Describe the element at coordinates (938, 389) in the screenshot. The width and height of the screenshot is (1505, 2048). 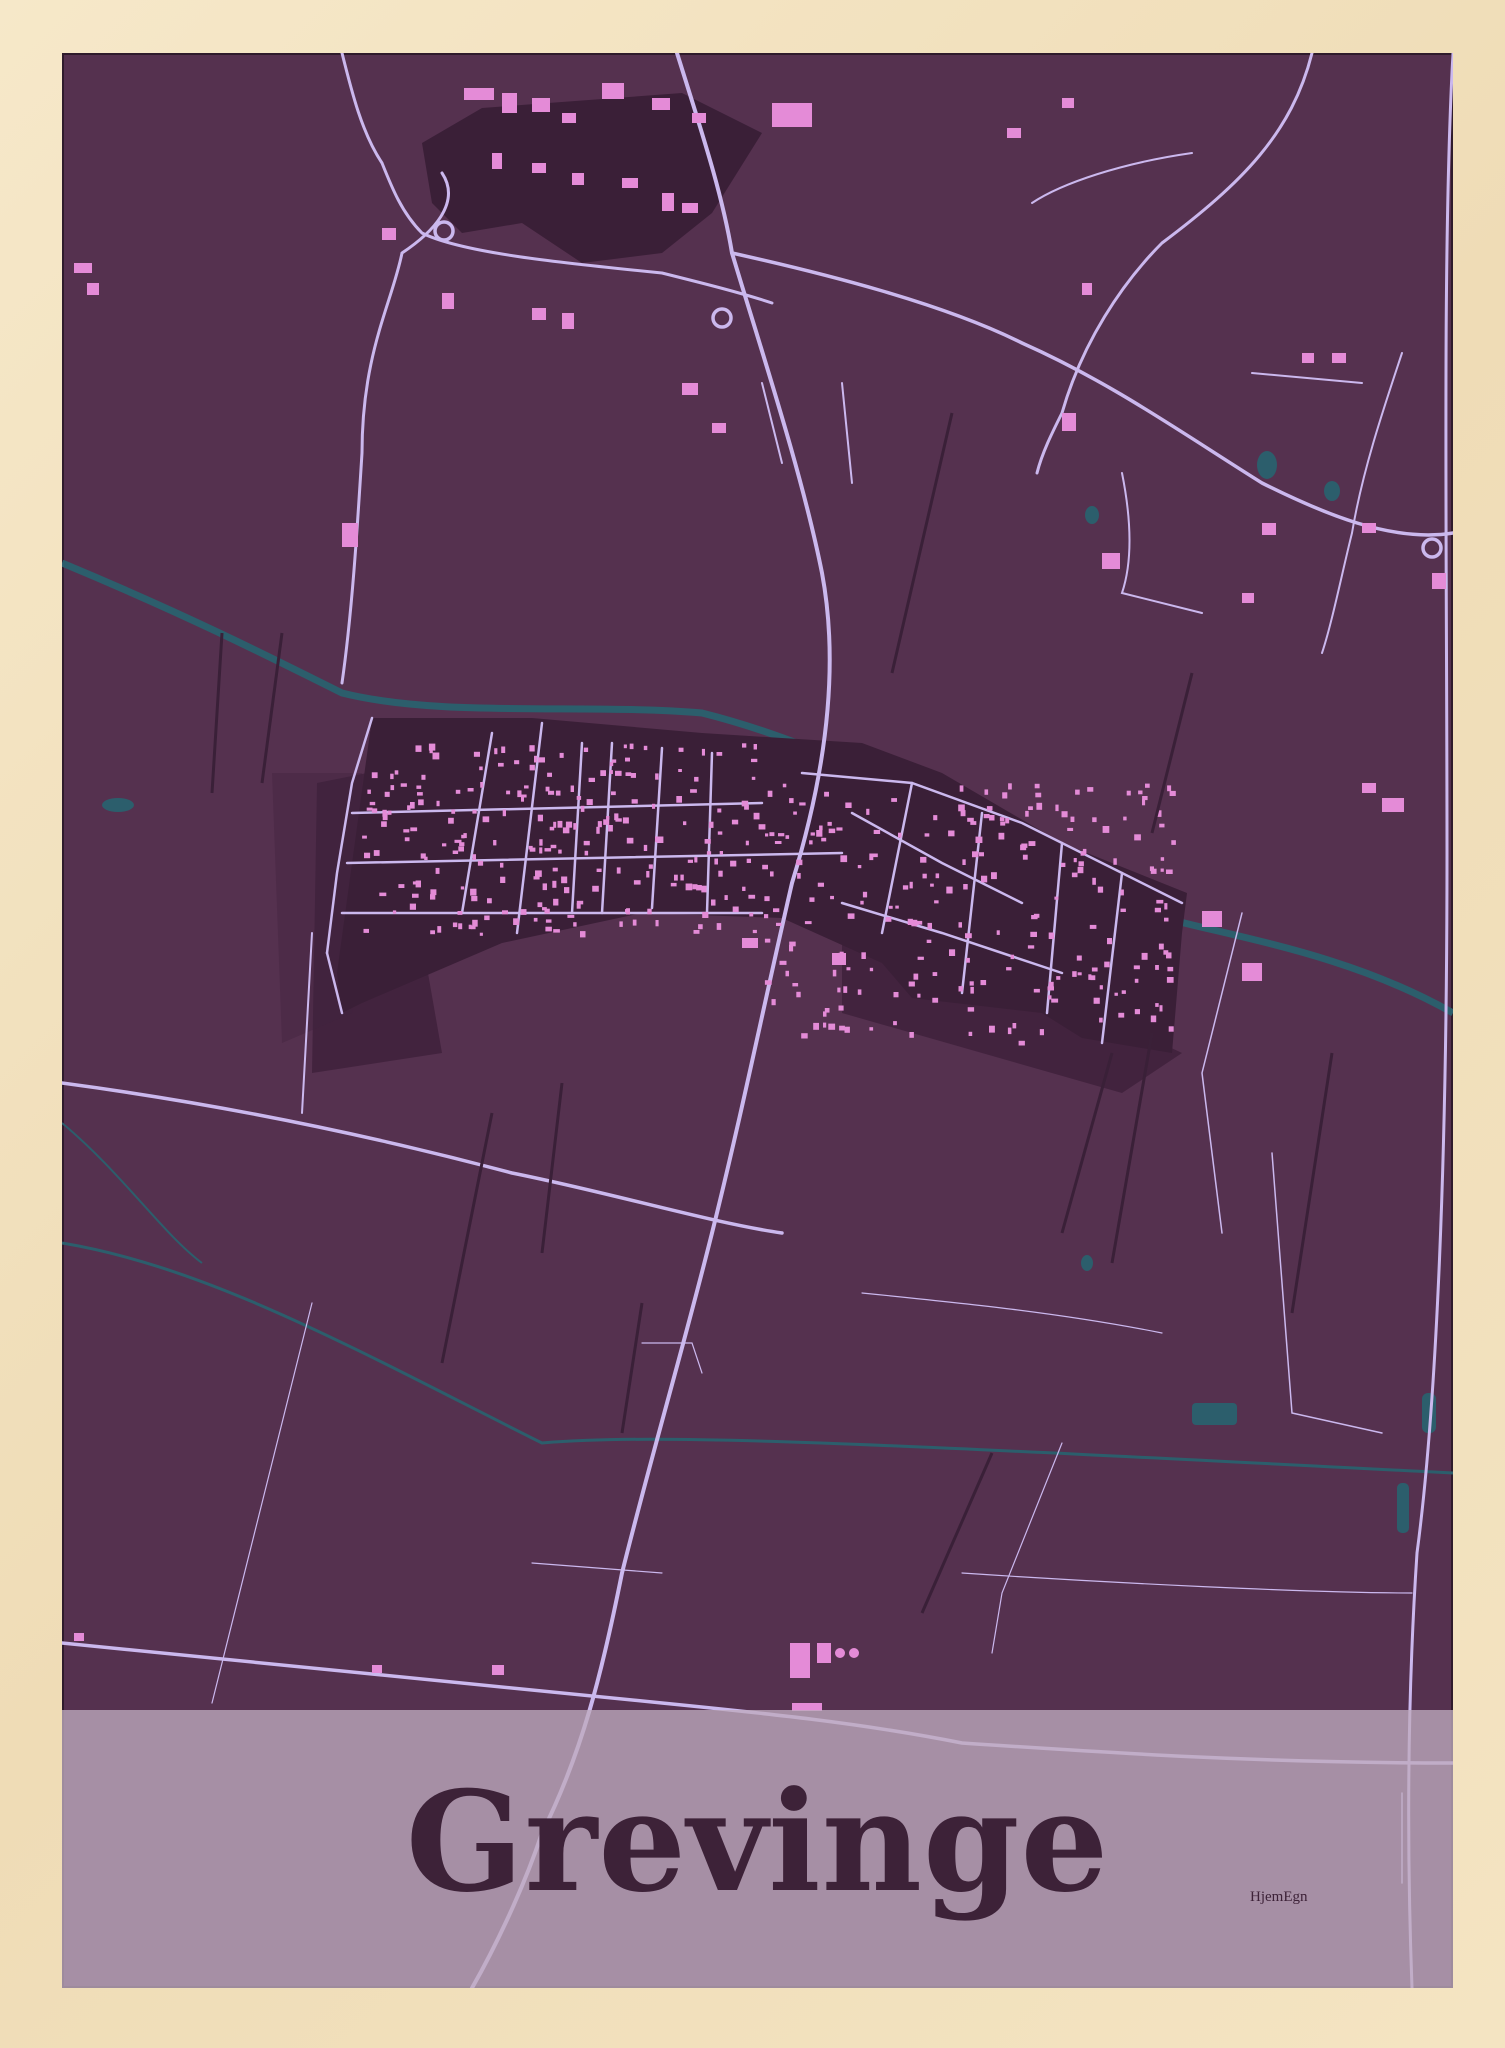
I see `roundabouts` at that location.